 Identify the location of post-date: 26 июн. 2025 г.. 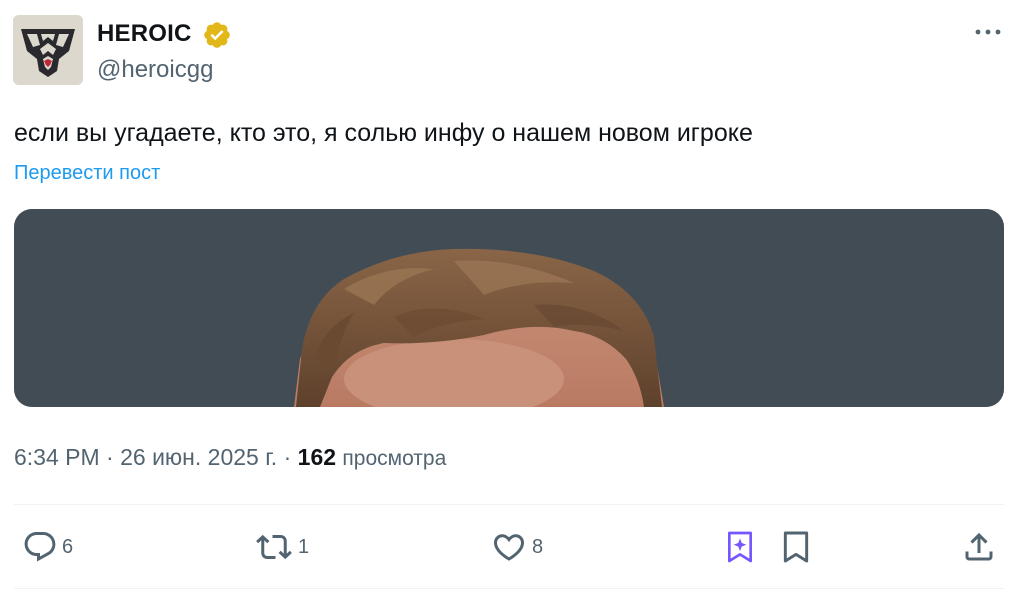
(198, 457).